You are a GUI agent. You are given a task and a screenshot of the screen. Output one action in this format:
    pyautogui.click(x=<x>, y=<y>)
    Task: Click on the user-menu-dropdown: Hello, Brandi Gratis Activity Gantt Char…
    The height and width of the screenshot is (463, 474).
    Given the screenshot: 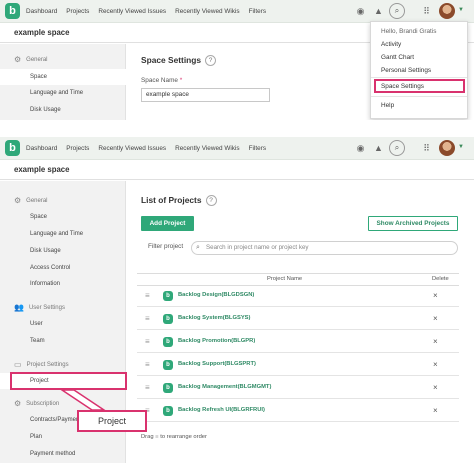 What is the action you would take?
    pyautogui.click(x=419, y=70)
    